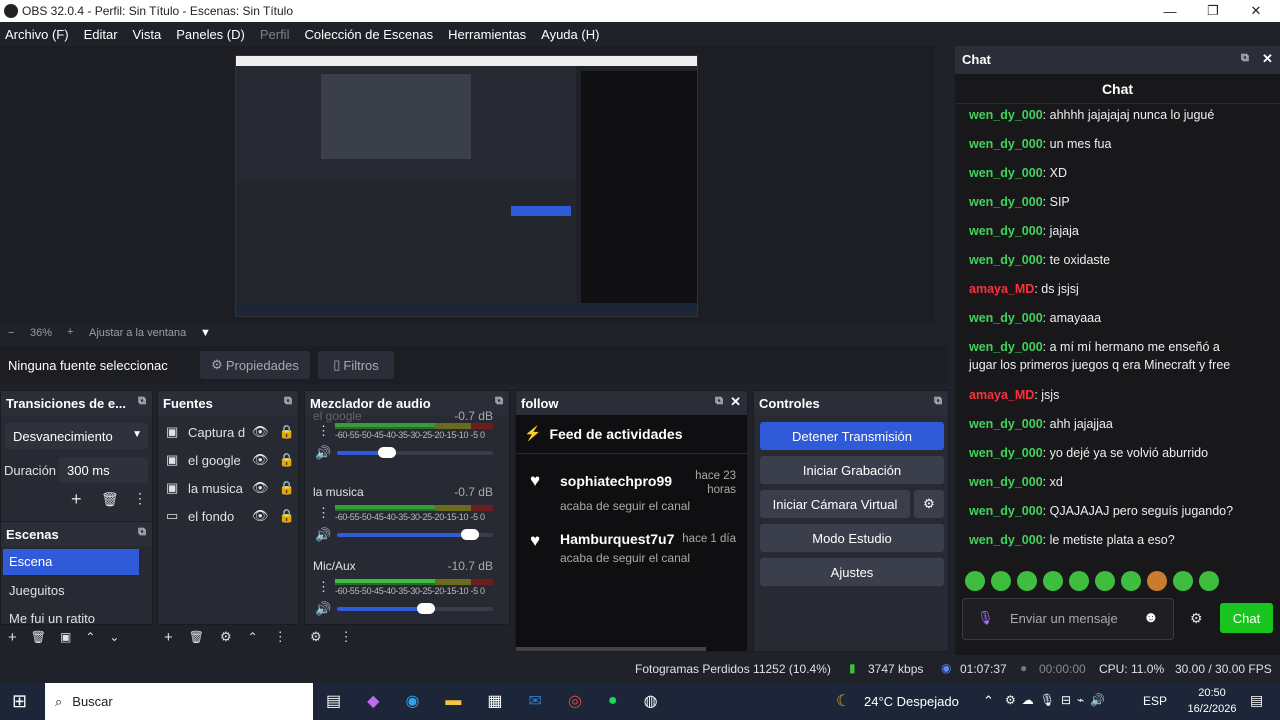  Describe the element at coordinates (210, 34) in the screenshot. I see `menu-paneles: Paneles (D)` at that location.